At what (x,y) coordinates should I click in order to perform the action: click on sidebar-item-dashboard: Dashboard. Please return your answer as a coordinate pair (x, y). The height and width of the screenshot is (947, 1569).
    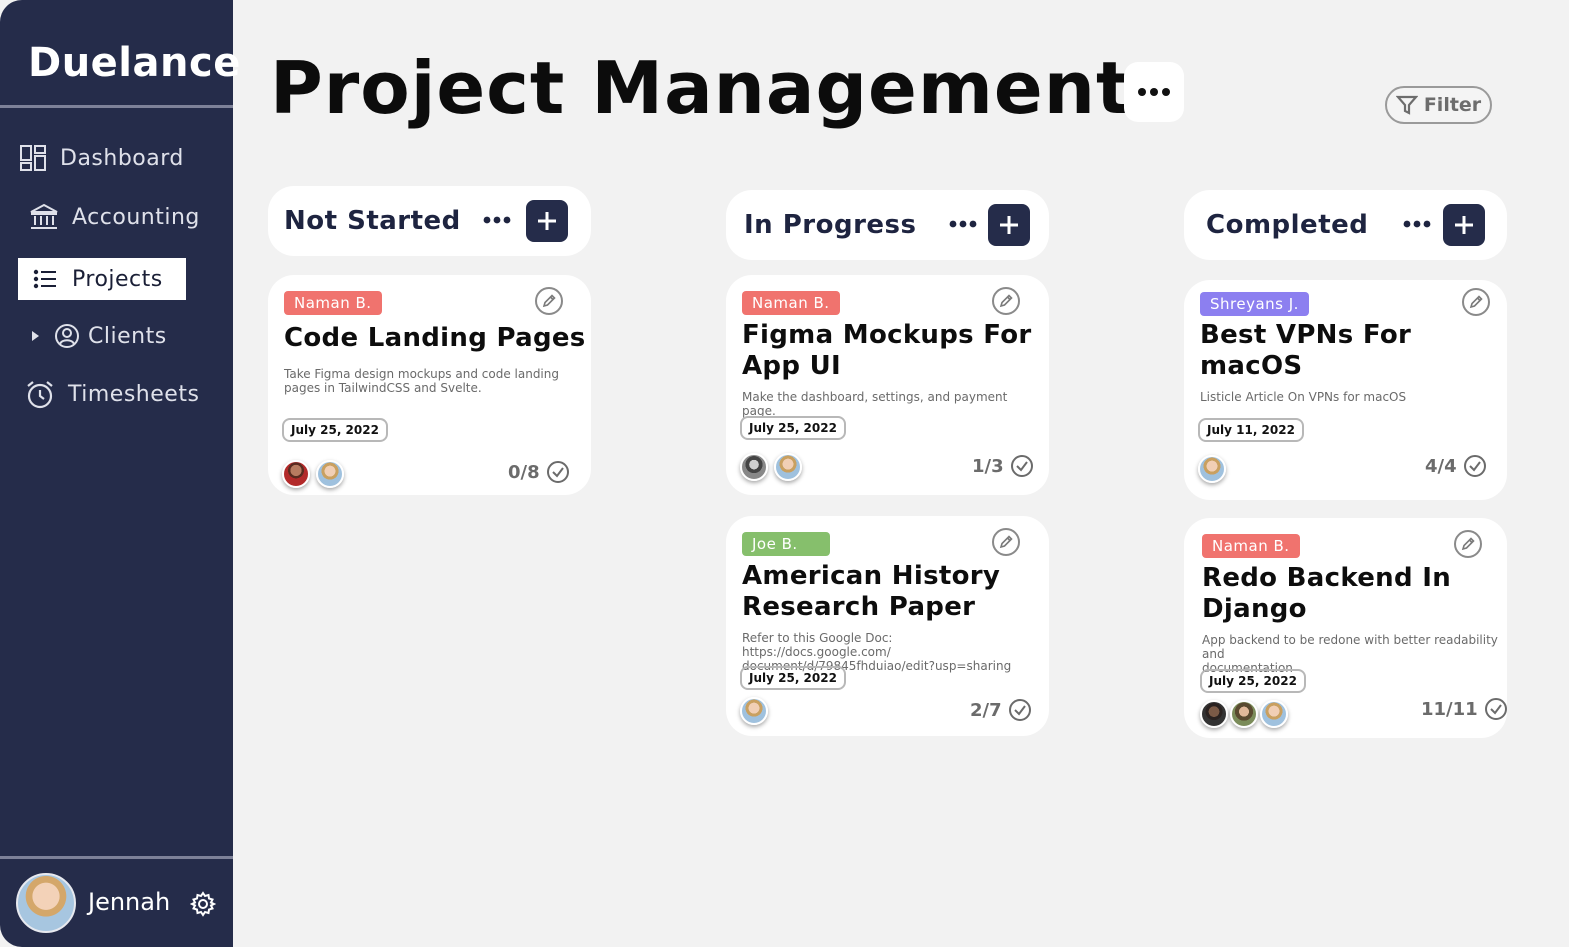
    Looking at the image, I should click on (101, 158).